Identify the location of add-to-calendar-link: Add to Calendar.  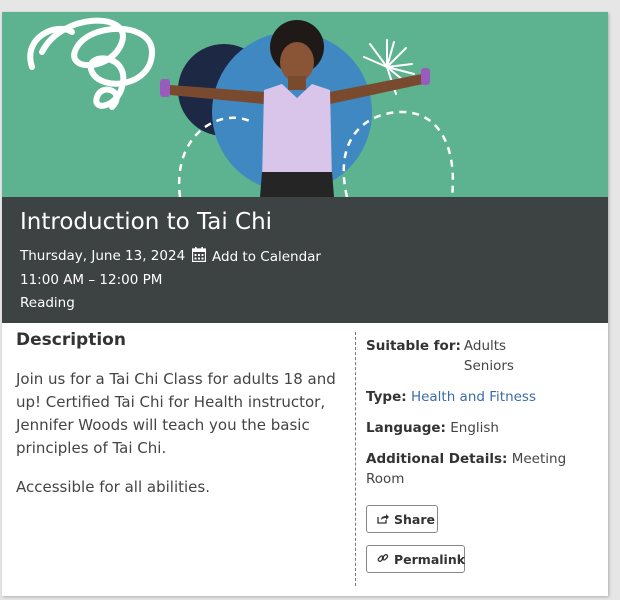
(256, 256).